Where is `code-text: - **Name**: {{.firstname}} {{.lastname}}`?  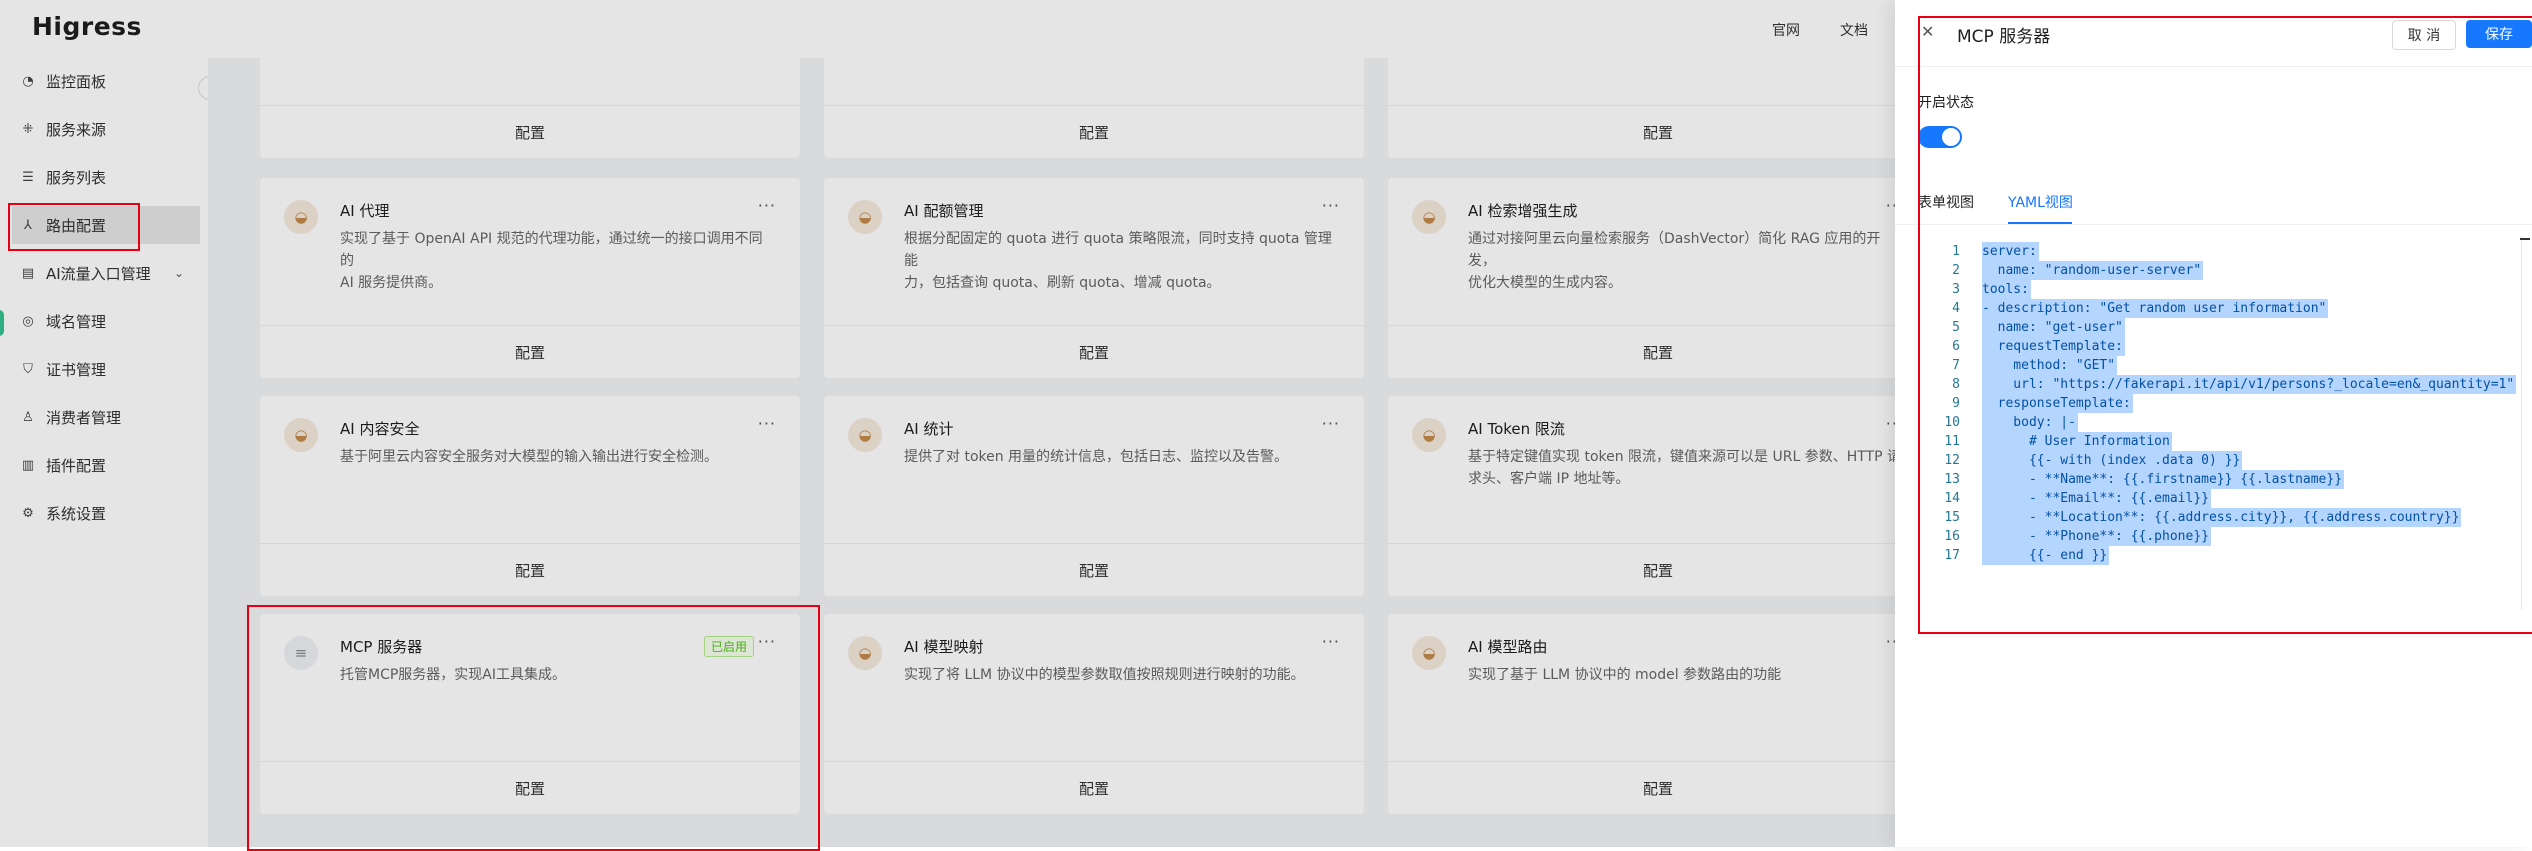
code-text: - **Name**: {{.firstname}} {{.lastname}} is located at coordinates (2163, 479).